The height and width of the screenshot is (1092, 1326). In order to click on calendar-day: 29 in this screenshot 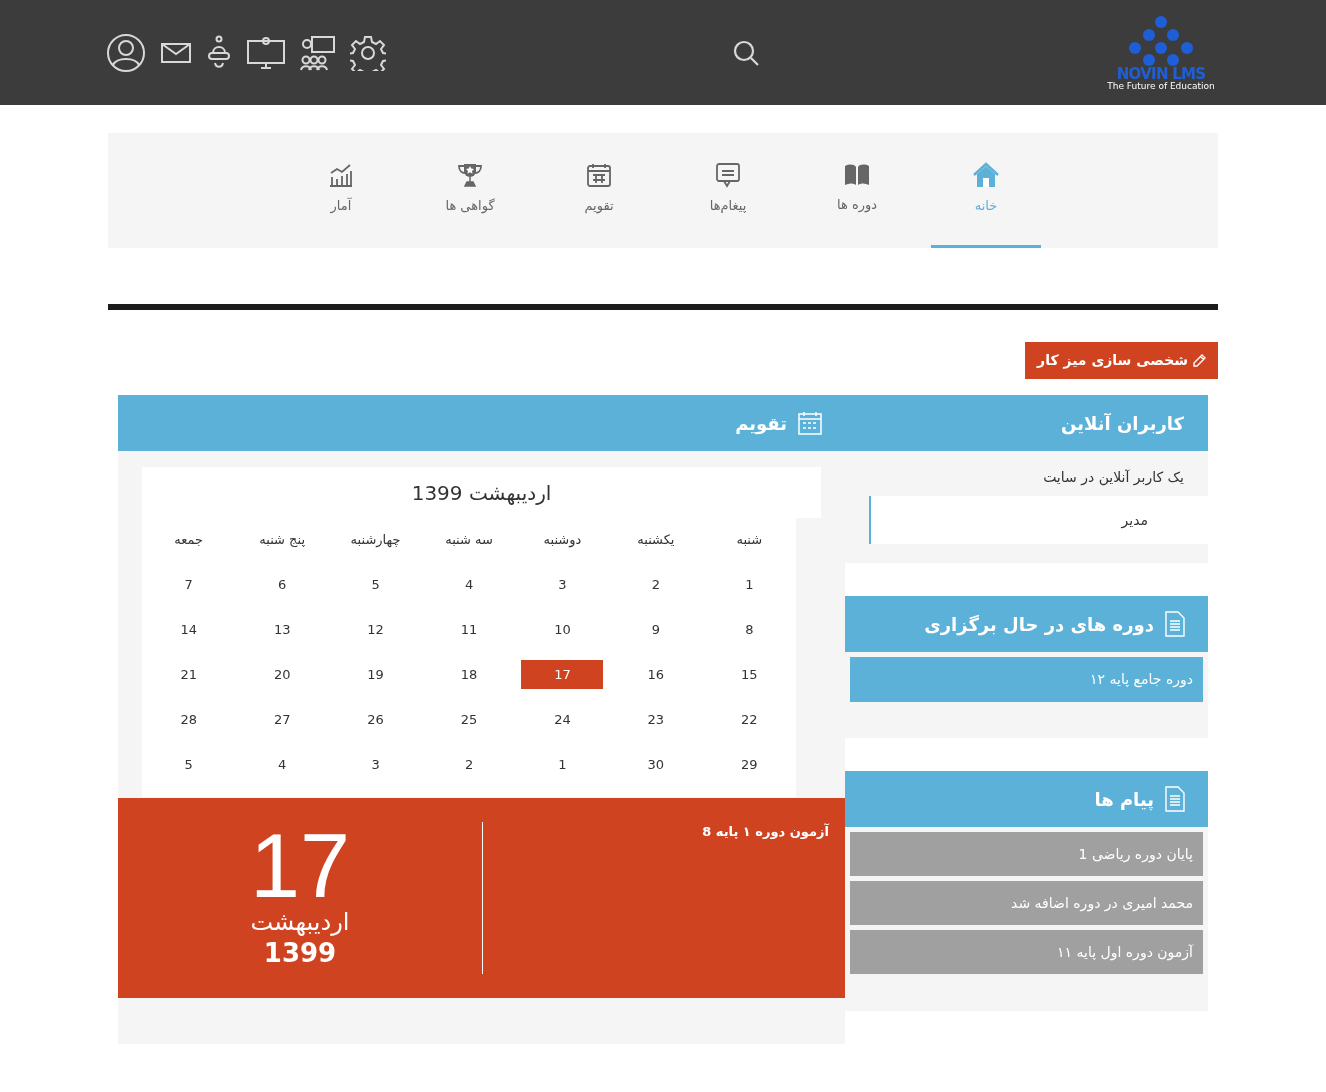, I will do `click(749, 764)`.